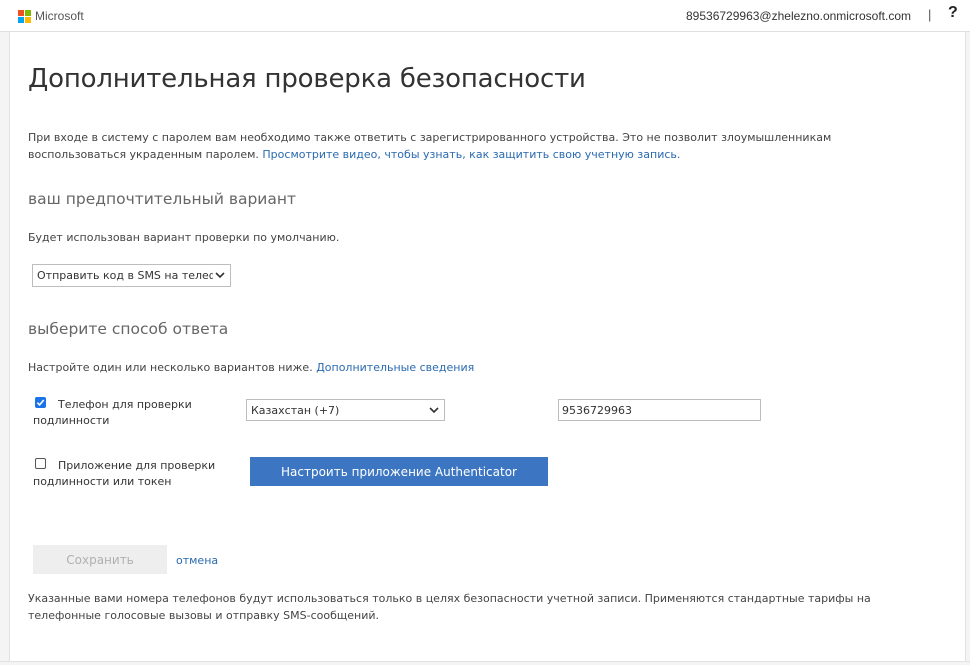  What do you see at coordinates (659, 410) in the screenshot?
I see `phone-number-input` at bounding box center [659, 410].